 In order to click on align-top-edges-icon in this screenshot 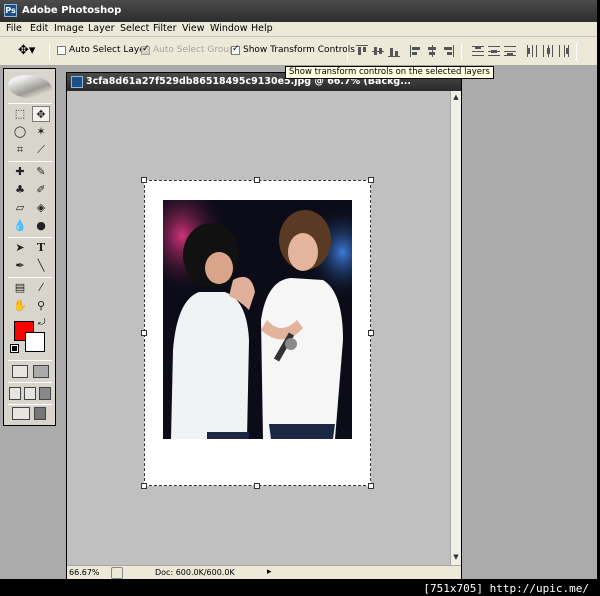, I will do `click(362, 51)`.